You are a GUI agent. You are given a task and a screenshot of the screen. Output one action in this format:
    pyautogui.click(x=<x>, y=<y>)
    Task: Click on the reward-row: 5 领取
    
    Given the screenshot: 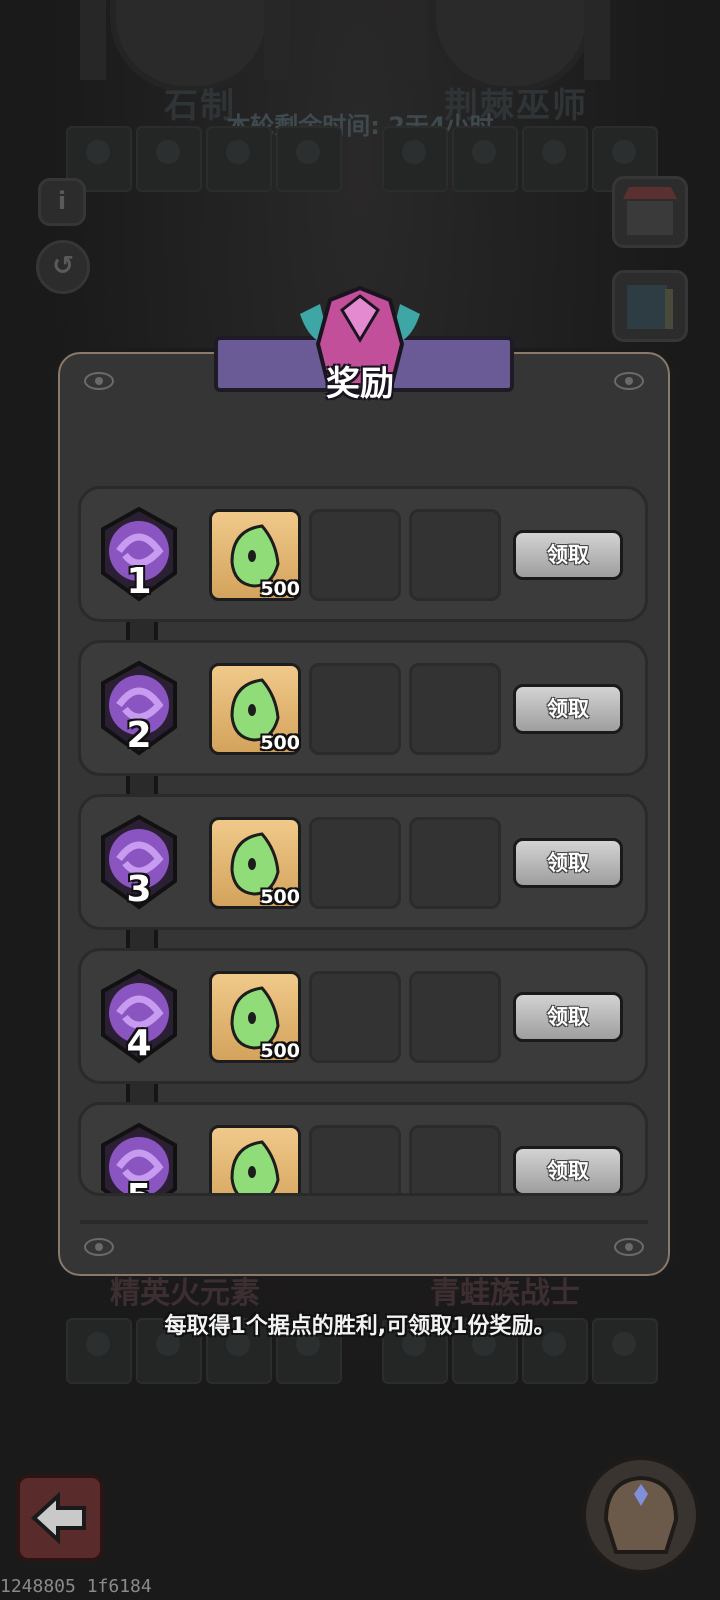 What is the action you would take?
    pyautogui.click(x=363, y=1149)
    